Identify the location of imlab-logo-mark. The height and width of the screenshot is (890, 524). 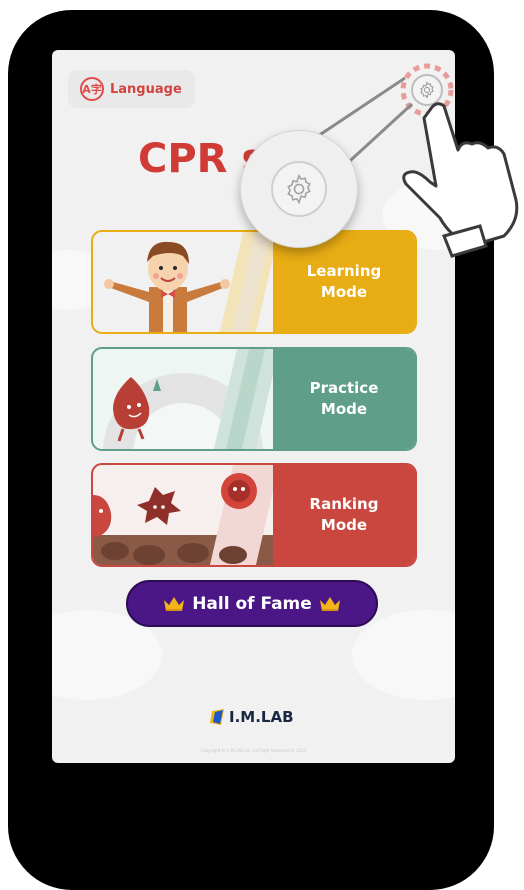
(217, 717).